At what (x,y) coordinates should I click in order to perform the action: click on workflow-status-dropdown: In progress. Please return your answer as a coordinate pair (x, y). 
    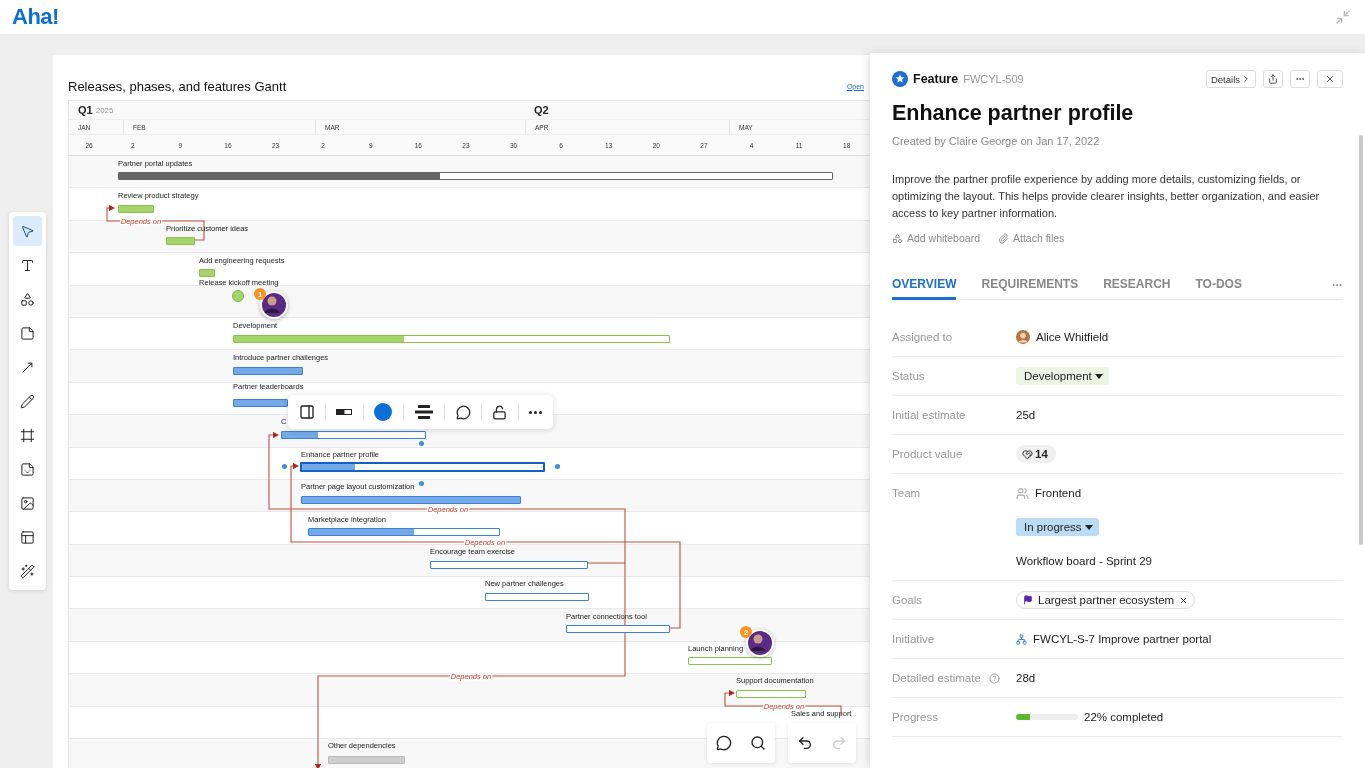
    Looking at the image, I should click on (1057, 527).